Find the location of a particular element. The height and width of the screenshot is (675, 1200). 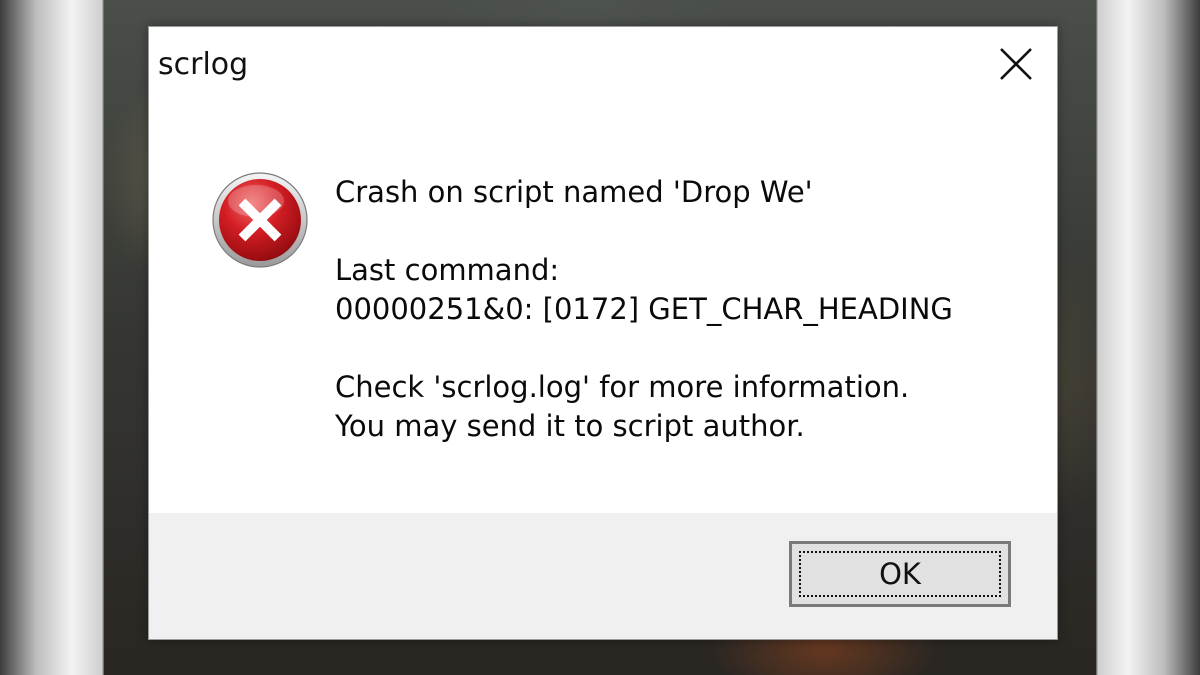

error-icon is located at coordinates (260, 220).